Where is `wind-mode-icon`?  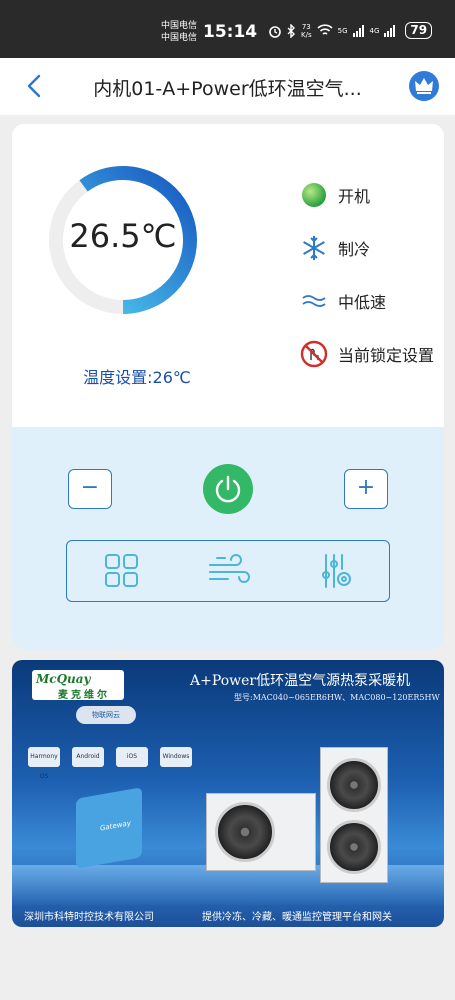 wind-mode-icon is located at coordinates (229, 571).